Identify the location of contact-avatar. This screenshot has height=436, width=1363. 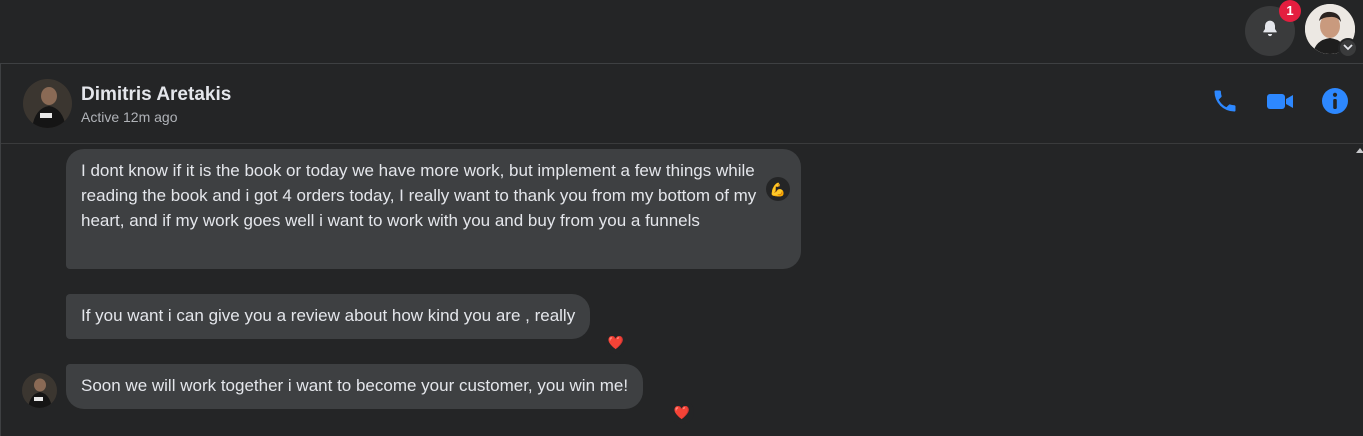
(47, 103).